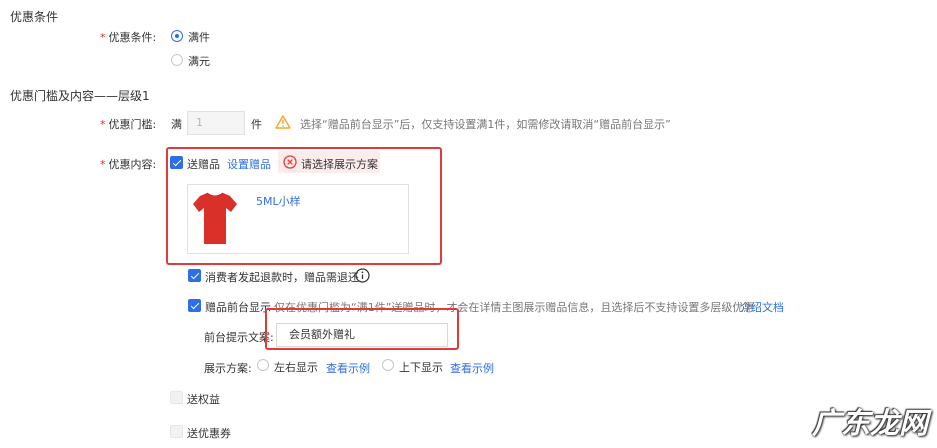  Describe the element at coordinates (209, 433) in the screenshot. I see `coupon-label: 送优惠券` at that location.